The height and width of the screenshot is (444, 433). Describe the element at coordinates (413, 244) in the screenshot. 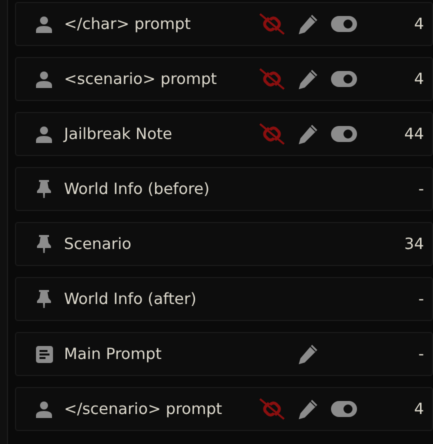

I see `token-count: 34` at that location.